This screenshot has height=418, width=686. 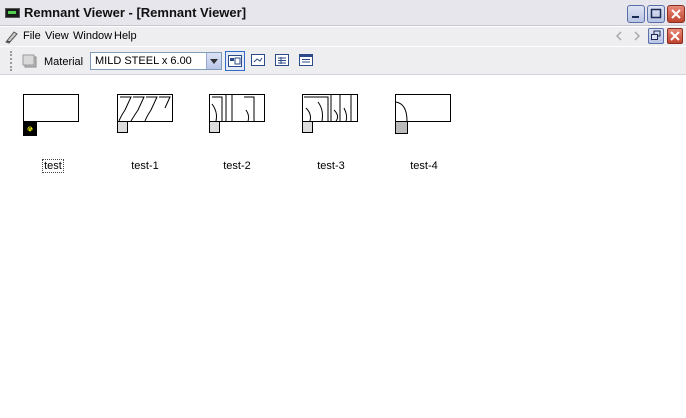 What do you see at coordinates (57, 36) in the screenshot?
I see `menu-view: View` at bounding box center [57, 36].